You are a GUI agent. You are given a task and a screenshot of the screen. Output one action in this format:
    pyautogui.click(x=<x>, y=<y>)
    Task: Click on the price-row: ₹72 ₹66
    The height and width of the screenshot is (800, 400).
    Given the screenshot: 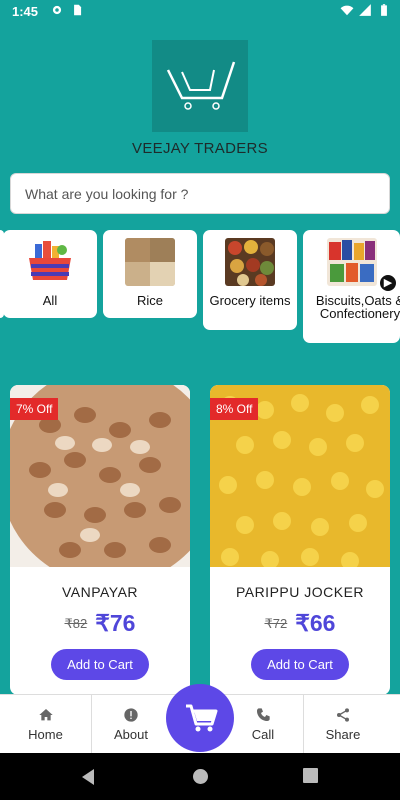 What is the action you would take?
    pyautogui.click(x=300, y=623)
    